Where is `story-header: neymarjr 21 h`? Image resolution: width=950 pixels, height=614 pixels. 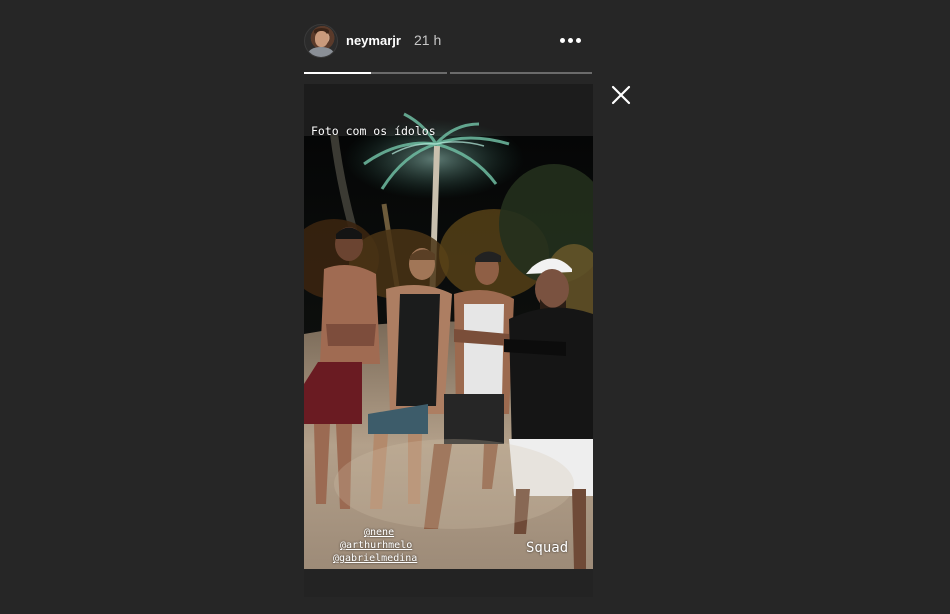 story-header: neymarjr 21 h is located at coordinates (448, 41).